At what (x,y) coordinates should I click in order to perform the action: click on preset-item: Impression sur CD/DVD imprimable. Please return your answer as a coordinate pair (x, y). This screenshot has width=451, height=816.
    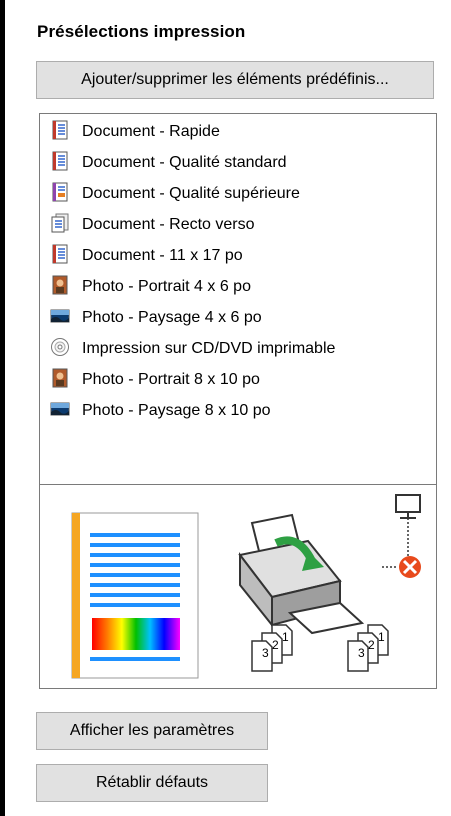
    Looking at the image, I should click on (192, 349).